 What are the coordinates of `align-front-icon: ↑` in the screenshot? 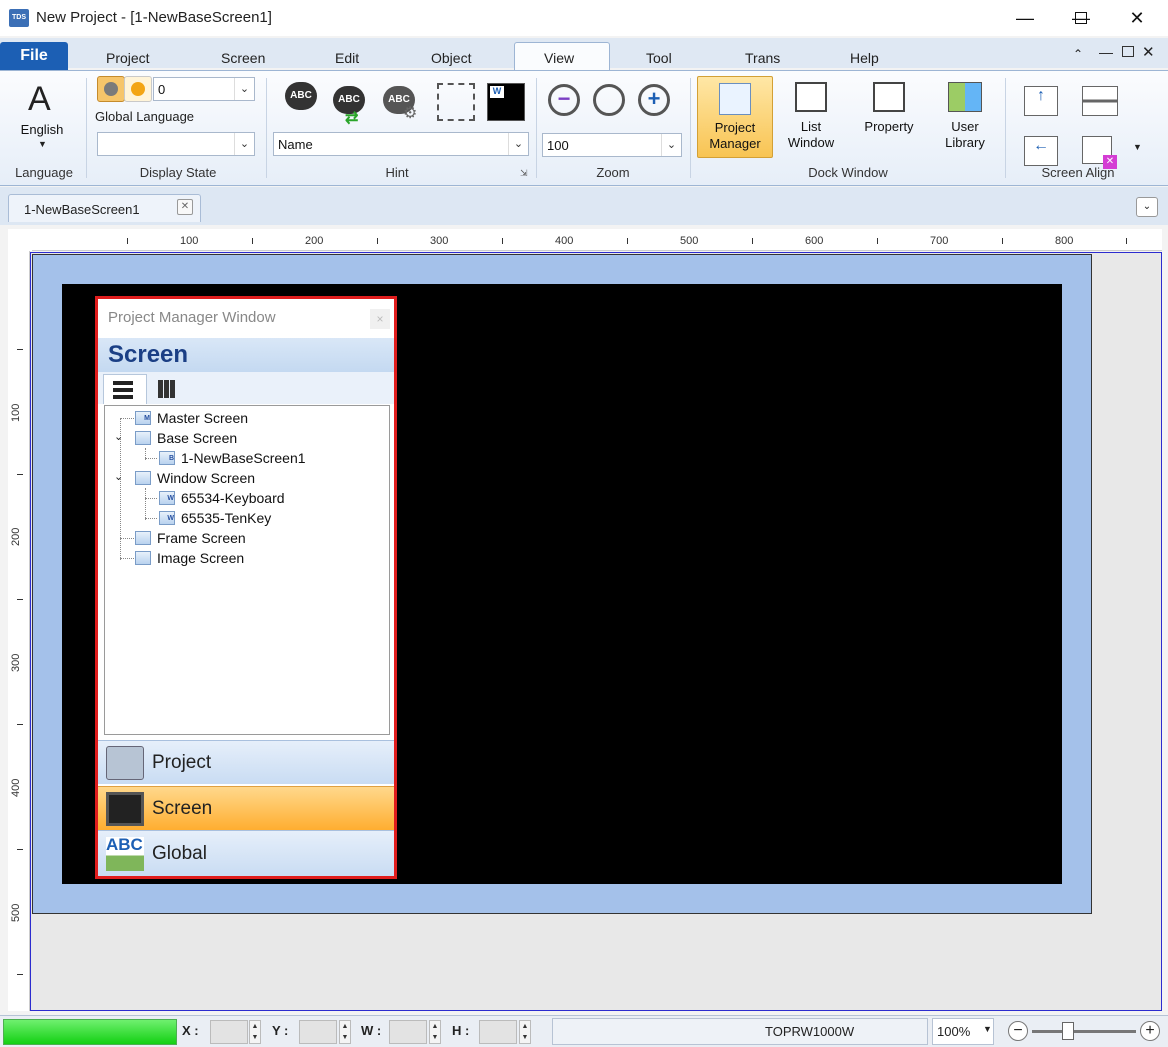 It's located at (1041, 101).